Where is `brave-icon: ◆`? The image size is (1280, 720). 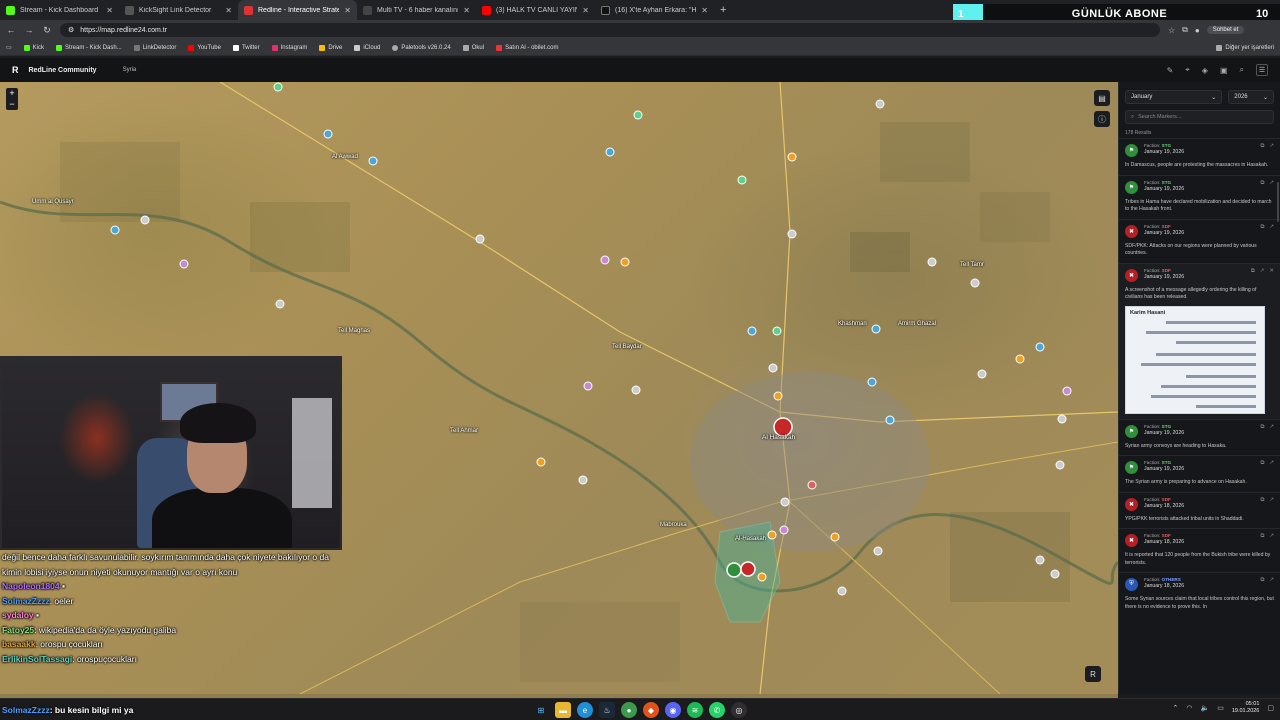
brave-icon: ◆ is located at coordinates (651, 710).